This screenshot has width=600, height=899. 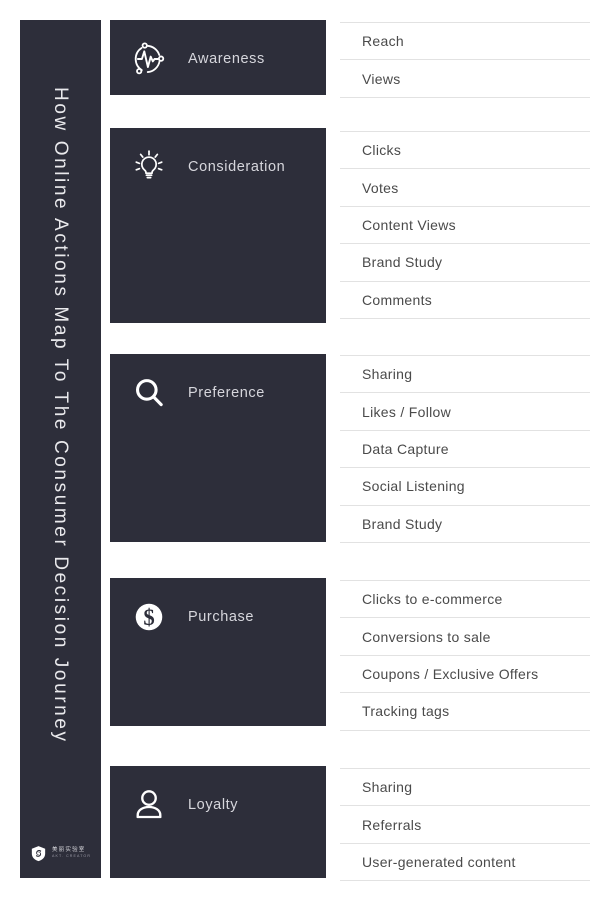 What do you see at coordinates (218, 225) in the screenshot?
I see `stage-panel-consideration: Consideration` at bounding box center [218, 225].